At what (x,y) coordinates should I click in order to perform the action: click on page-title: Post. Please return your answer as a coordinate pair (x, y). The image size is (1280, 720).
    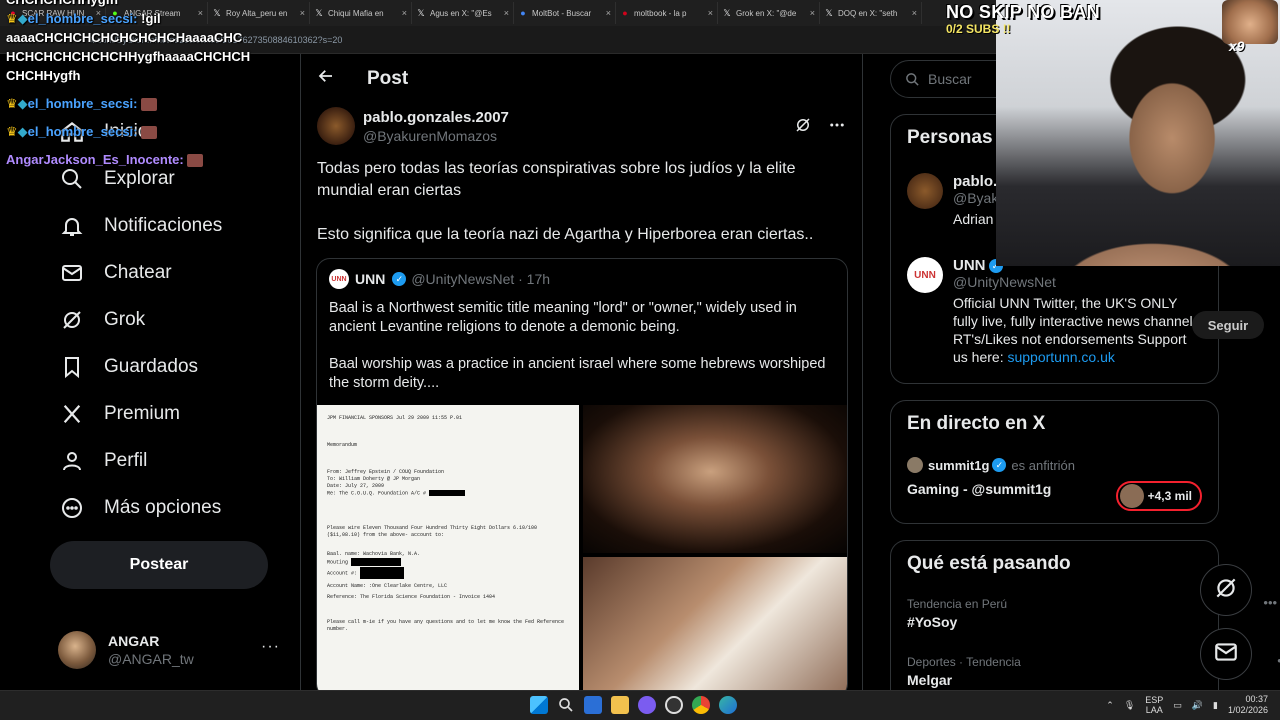
    Looking at the image, I should click on (388, 78).